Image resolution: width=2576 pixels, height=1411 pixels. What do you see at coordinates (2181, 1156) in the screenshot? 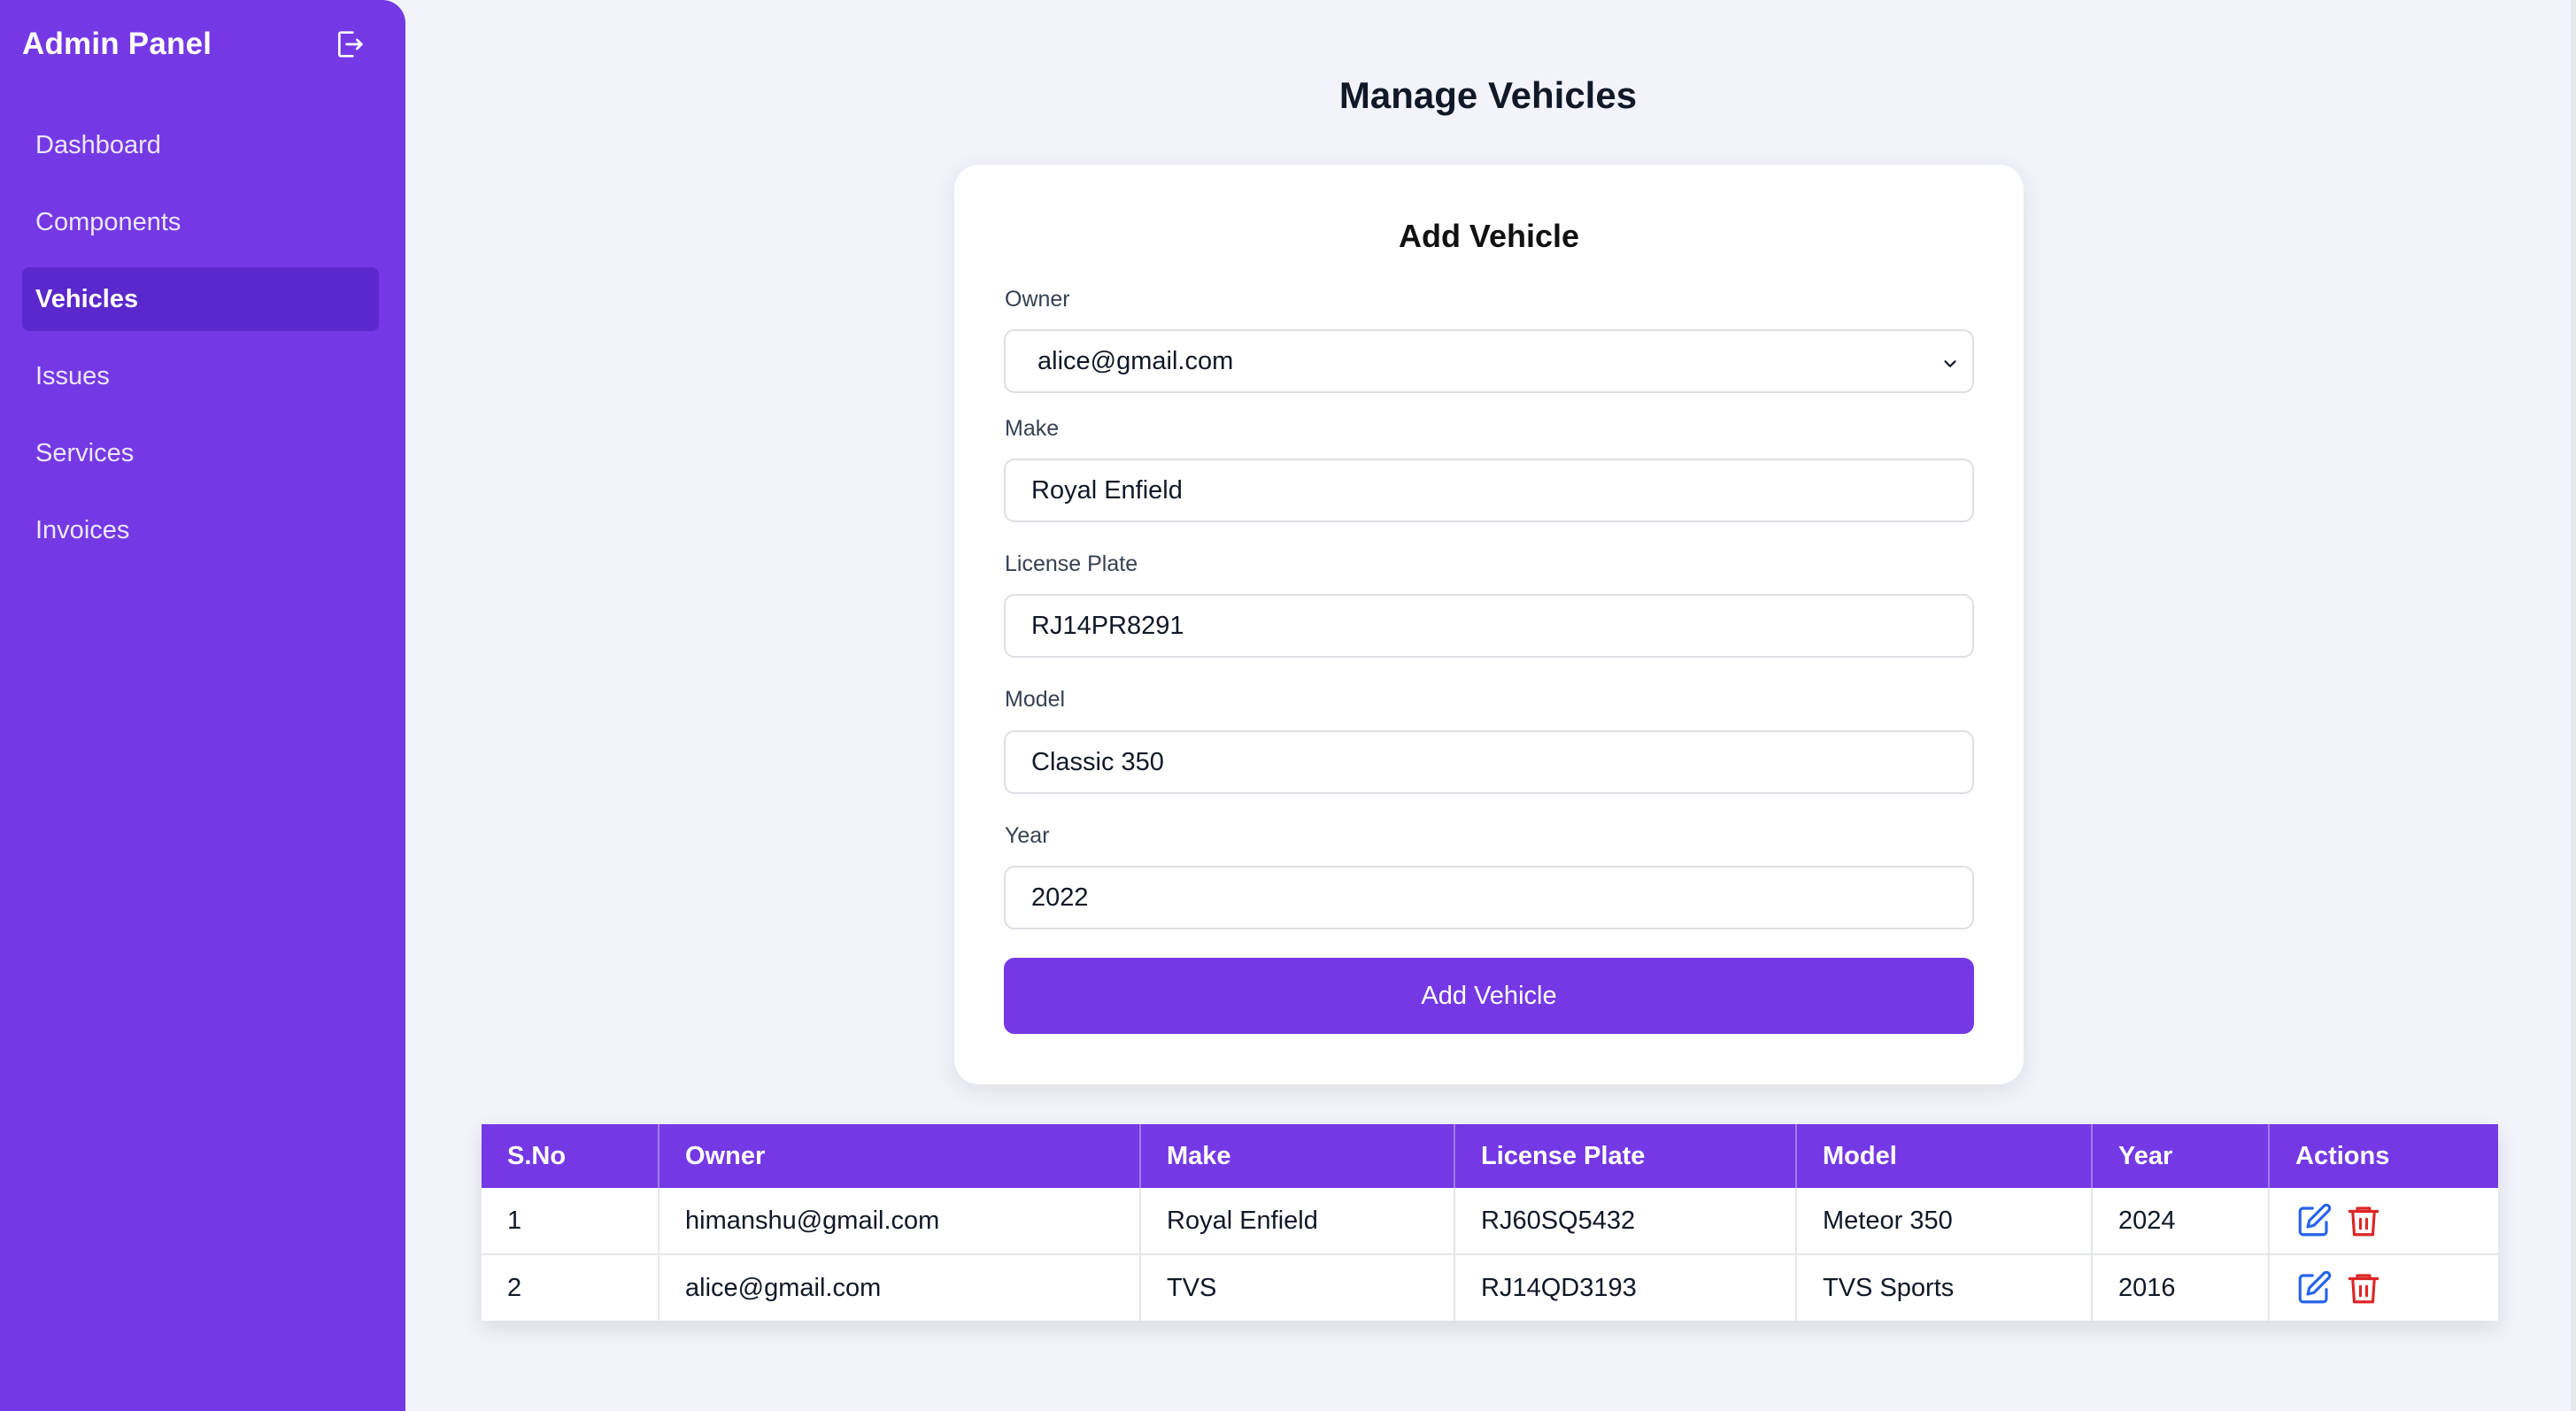
I see `header-year: Year` at bounding box center [2181, 1156].